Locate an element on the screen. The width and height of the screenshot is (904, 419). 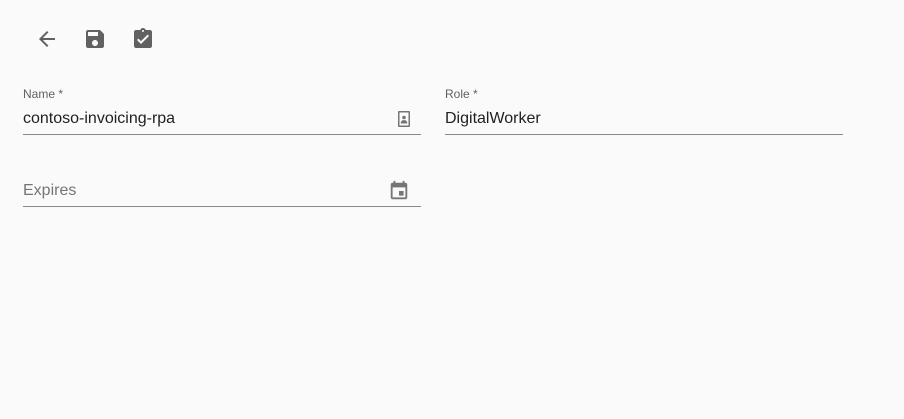
back-button is located at coordinates (47, 39).